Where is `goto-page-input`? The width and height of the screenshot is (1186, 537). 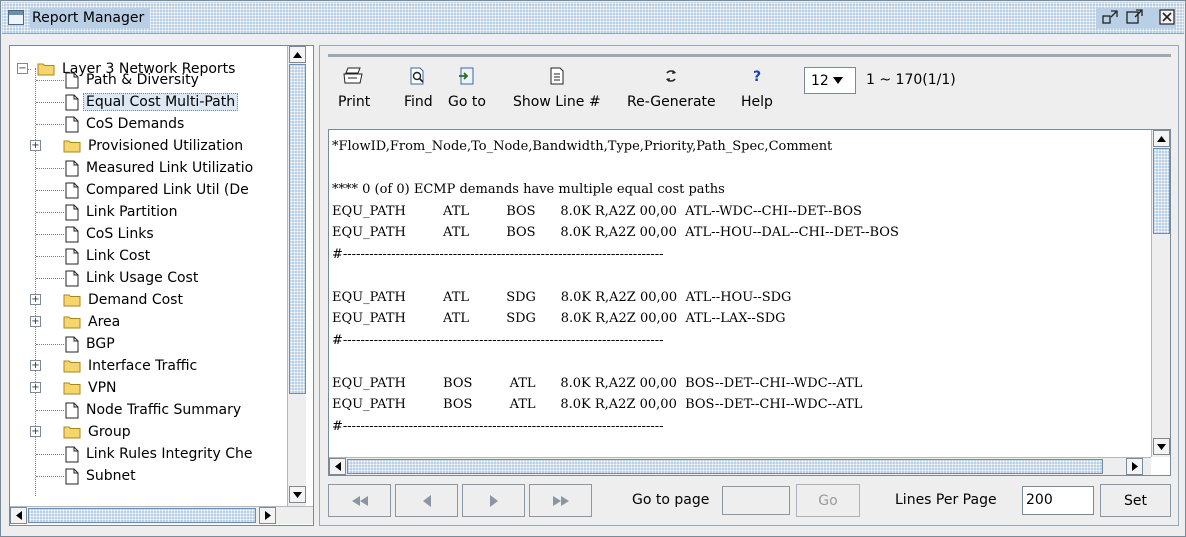
goto-page-input is located at coordinates (756, 500).